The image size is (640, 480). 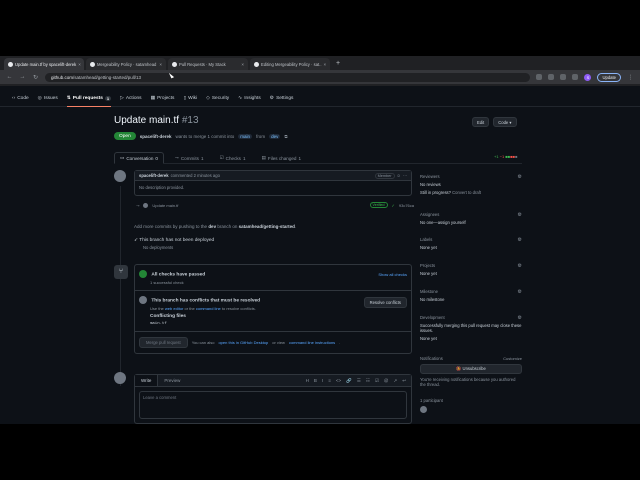 I want to click on bulleted-list-icon: ☰, so click(x=359, y=381).